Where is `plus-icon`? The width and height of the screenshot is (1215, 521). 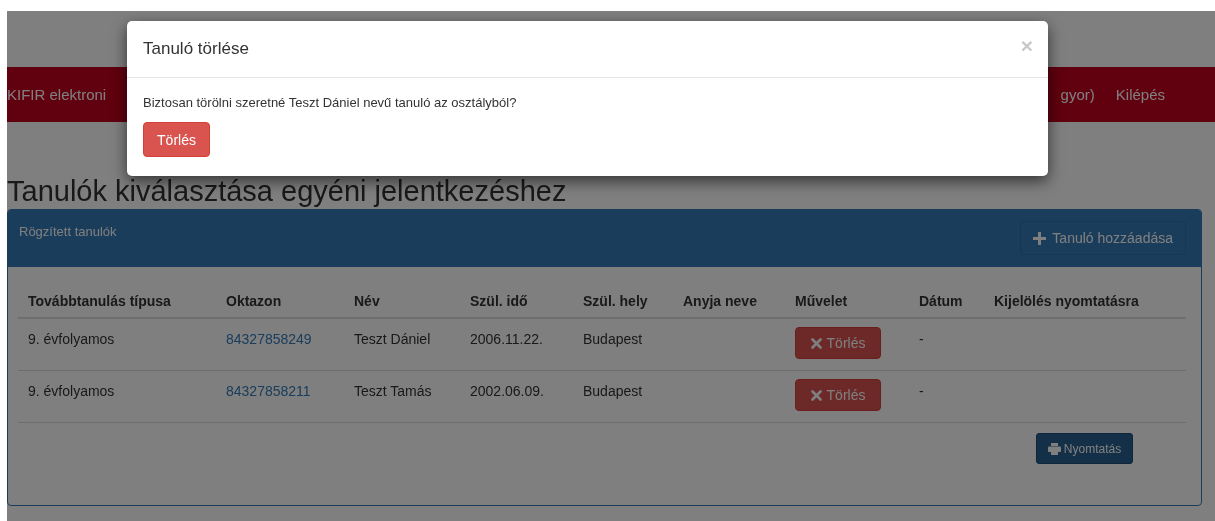
plus-icon is located at coordinates (1040, 238).